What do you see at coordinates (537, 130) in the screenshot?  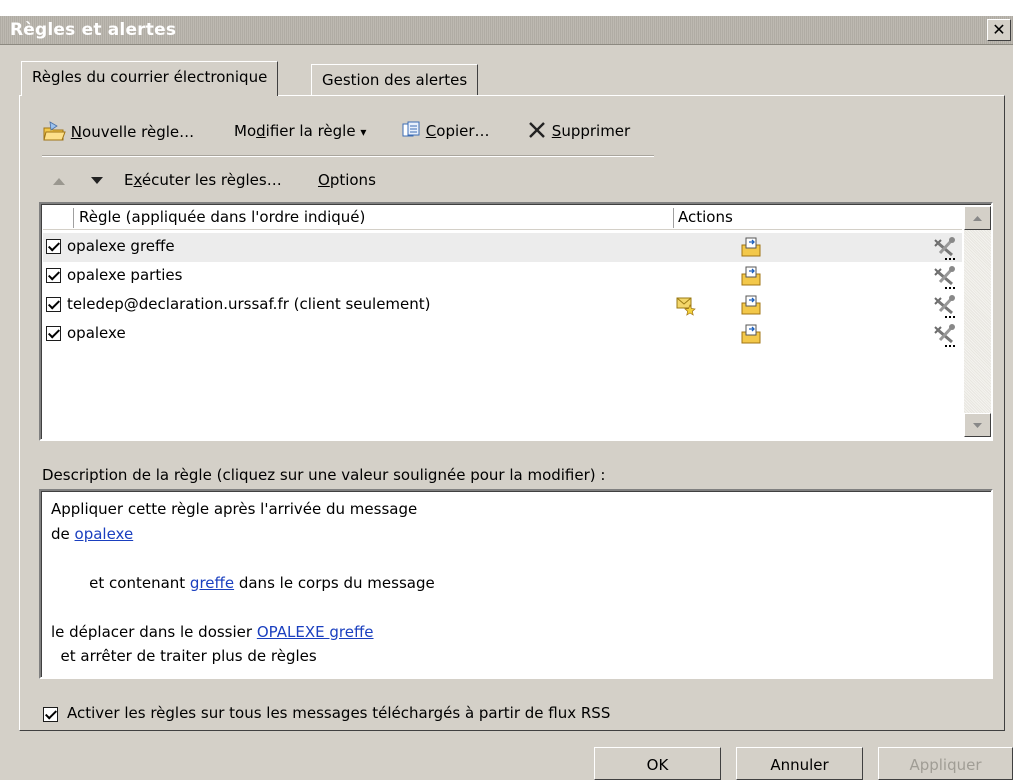 I see `delete-icon` at bounding box center [537, 130].